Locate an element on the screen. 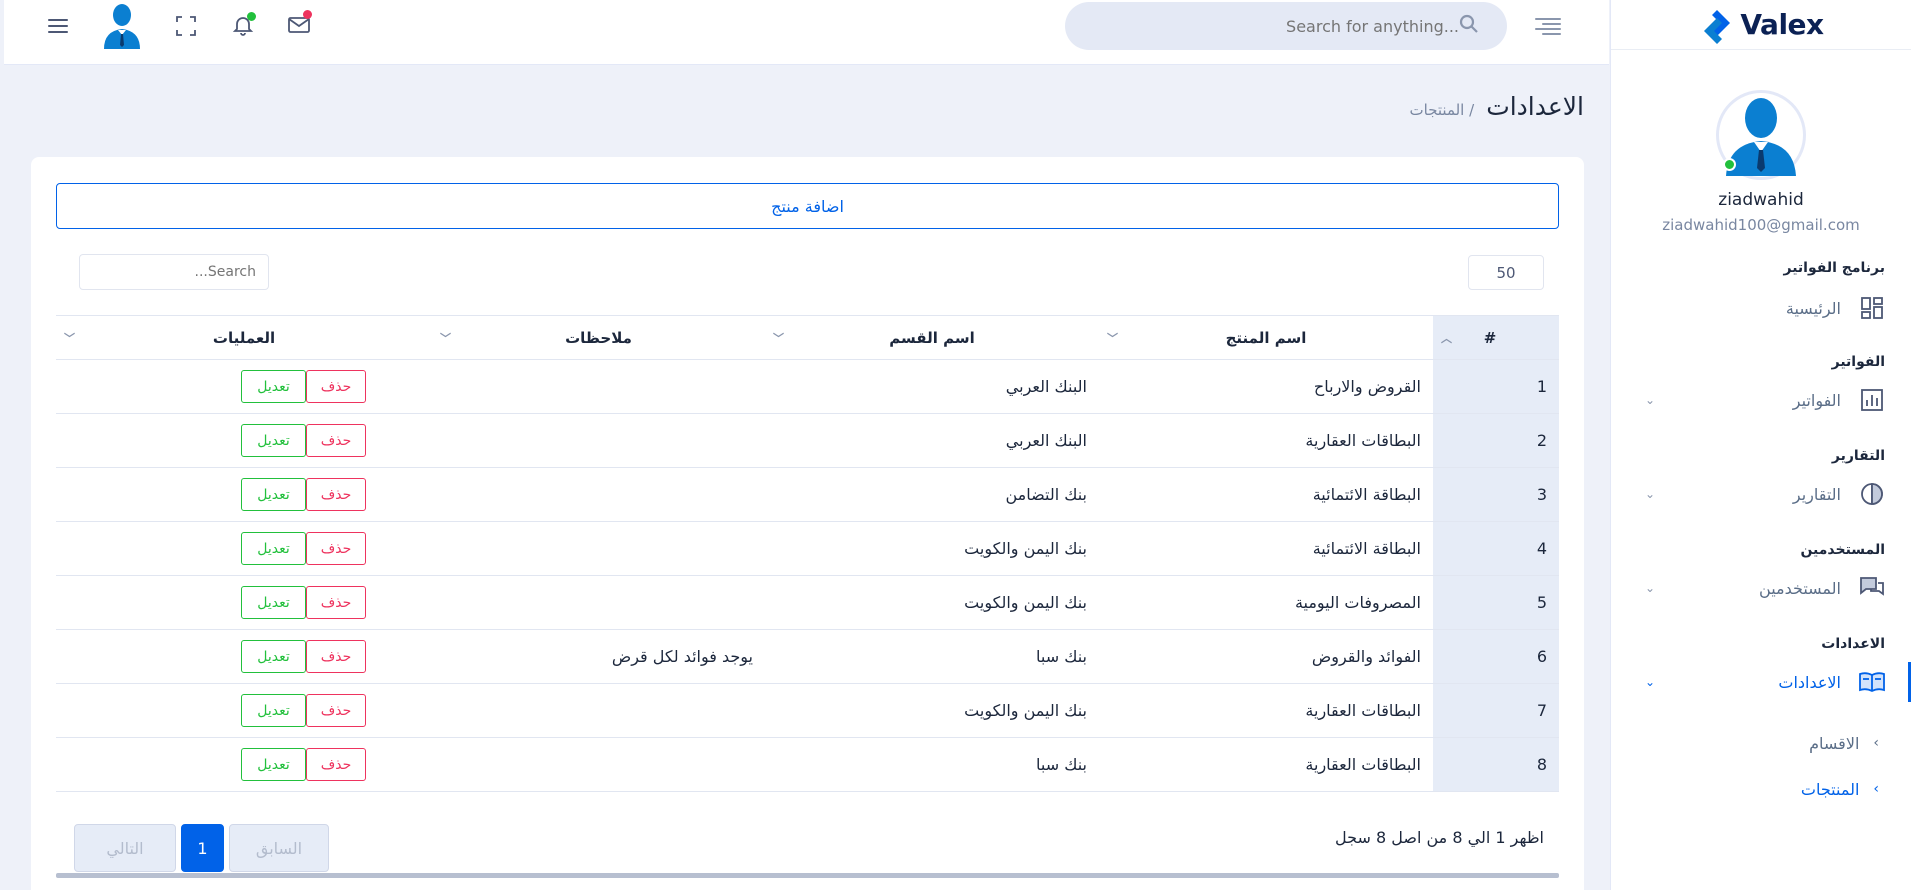 This screenshot has width=1911, height=890. mail-badge is located at coordinates (307, 14).